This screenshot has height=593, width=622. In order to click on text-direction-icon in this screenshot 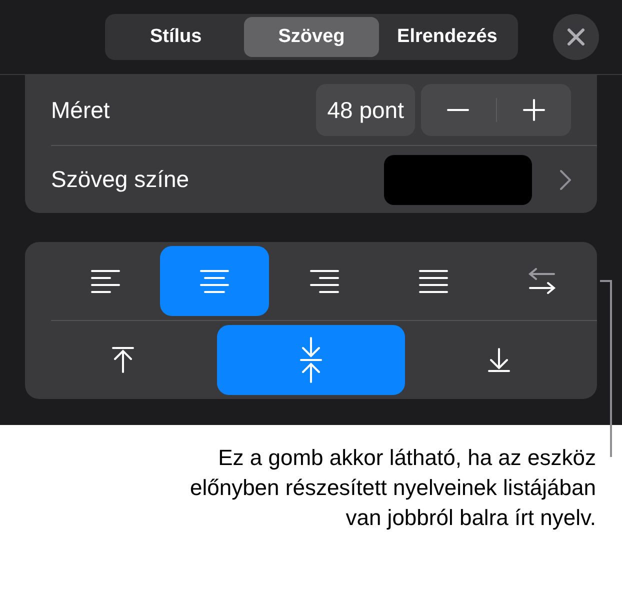, I will do `click(542, 281)`.